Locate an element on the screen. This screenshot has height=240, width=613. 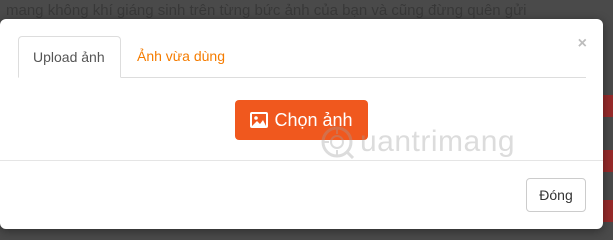
choose-image-label: Chọn ảnh is located at coordinates (313, 119).